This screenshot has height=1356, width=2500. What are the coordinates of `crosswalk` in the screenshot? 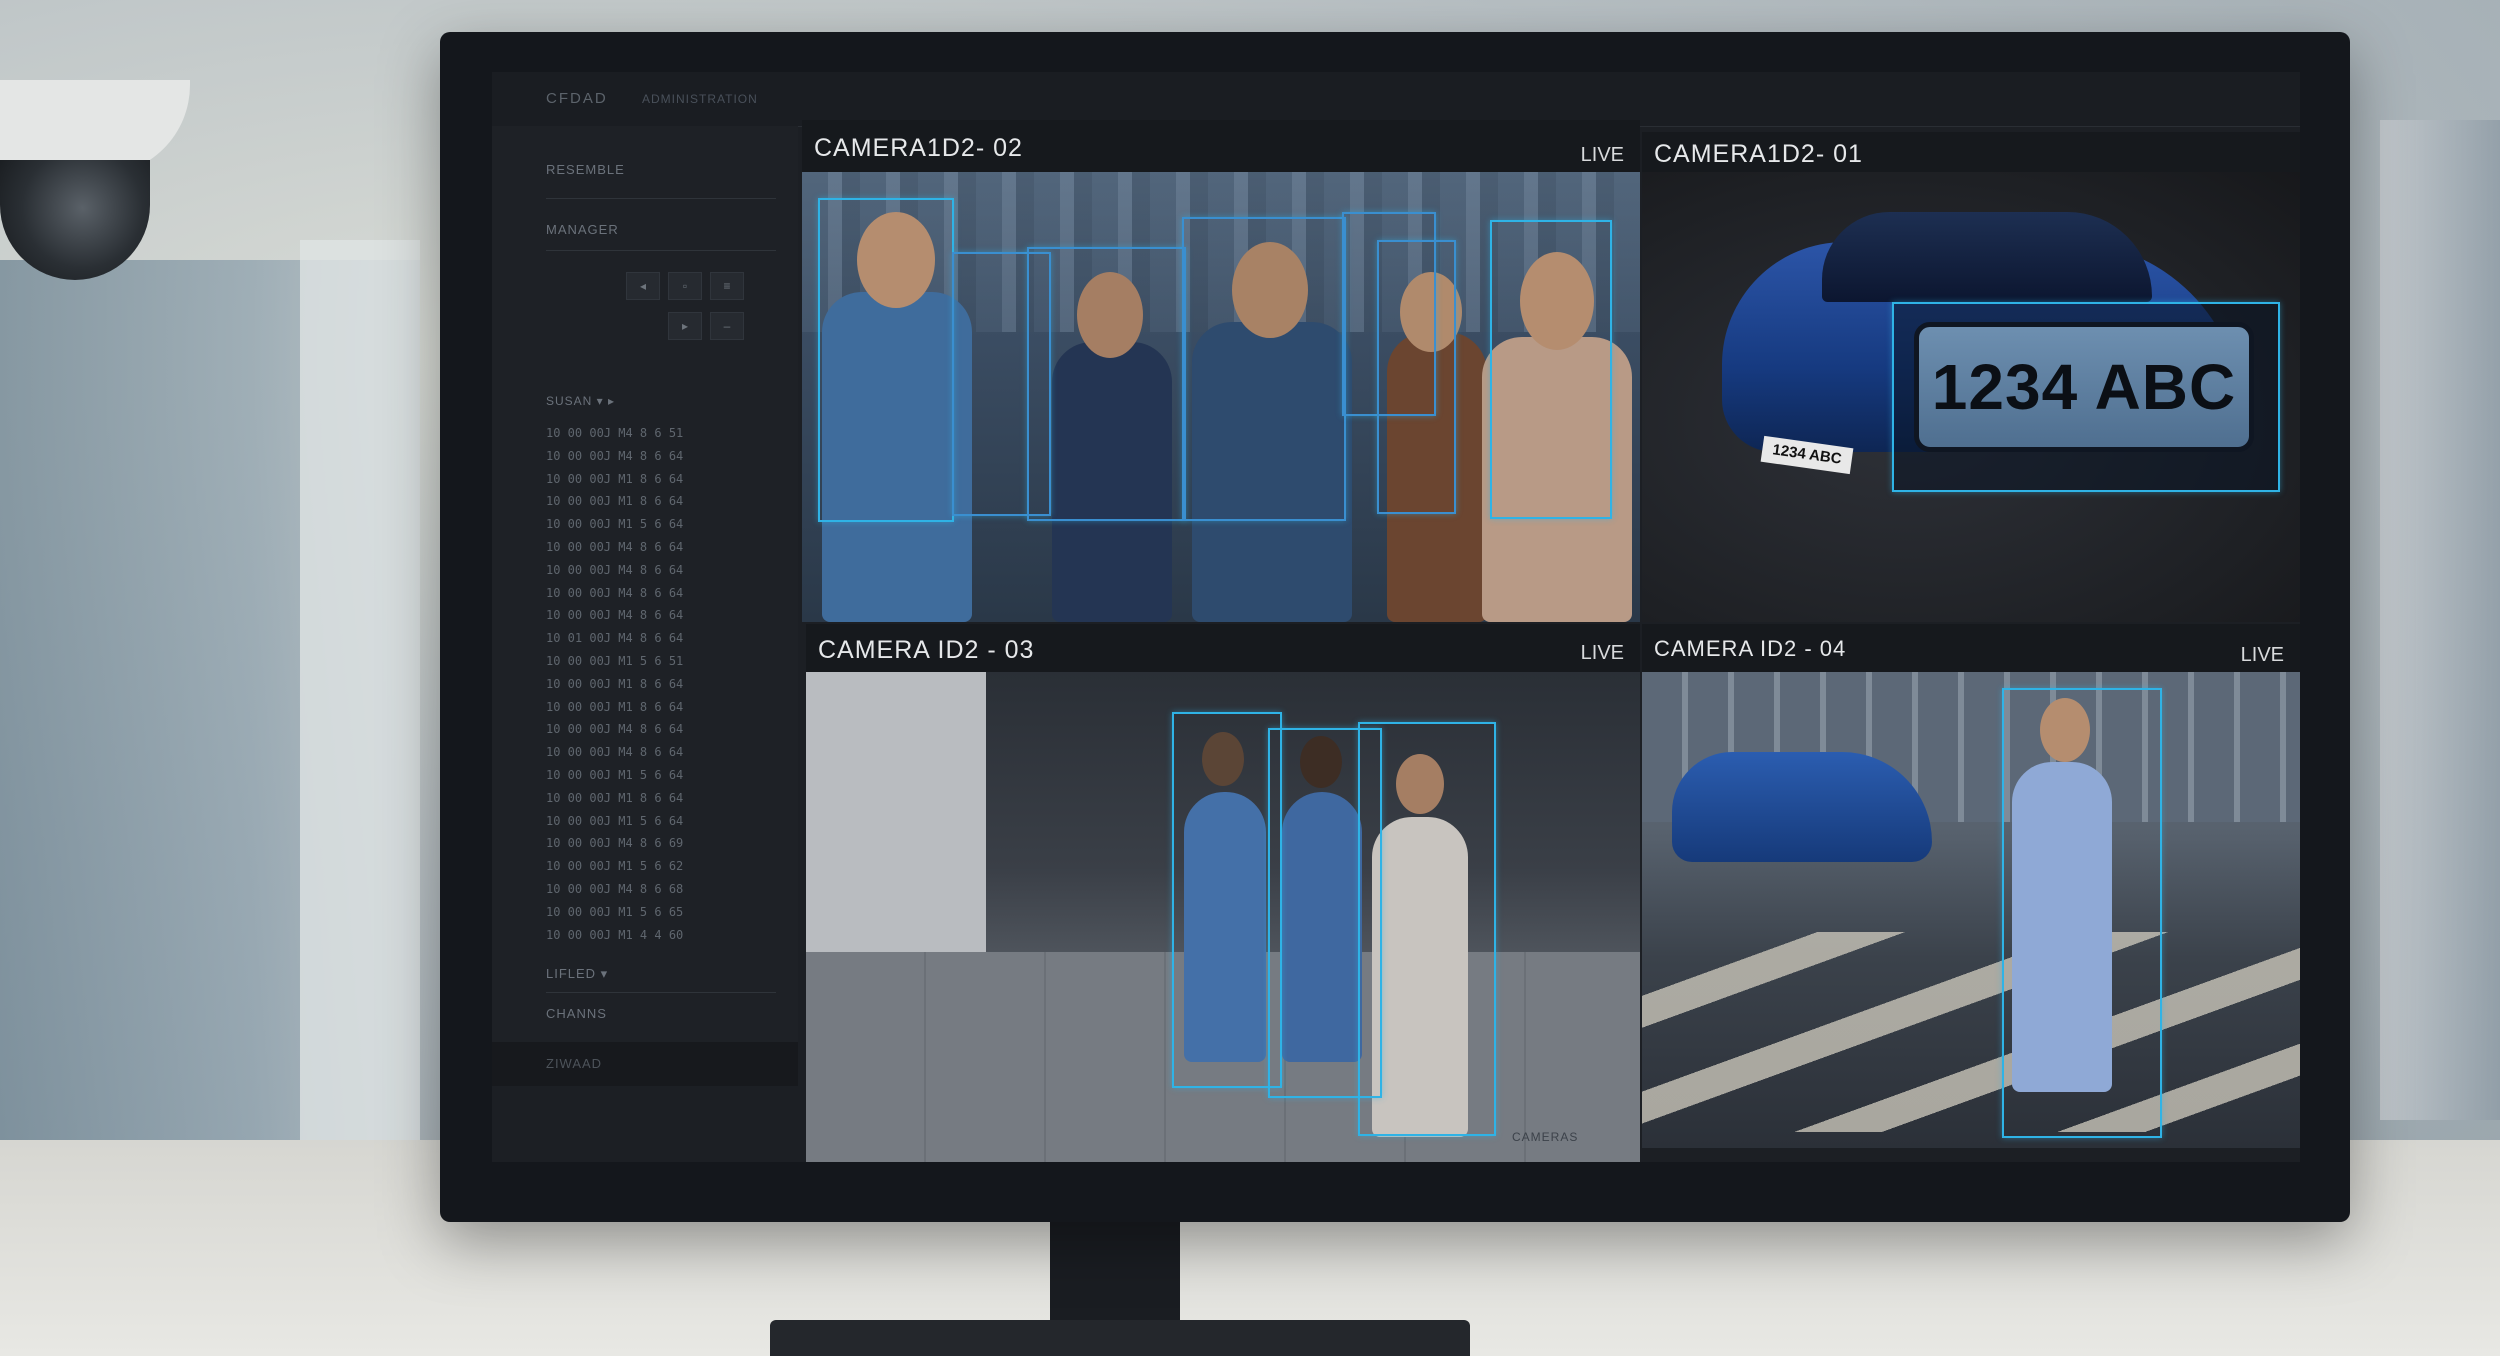 It's located at (1971, 1032).